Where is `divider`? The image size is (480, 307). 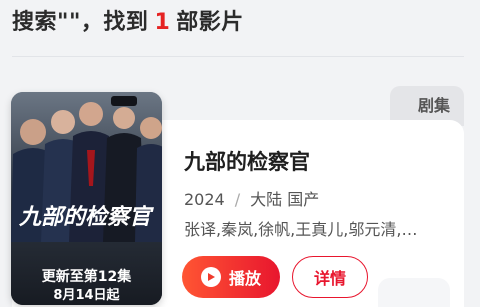 divider is located at coordinates (238, 56).